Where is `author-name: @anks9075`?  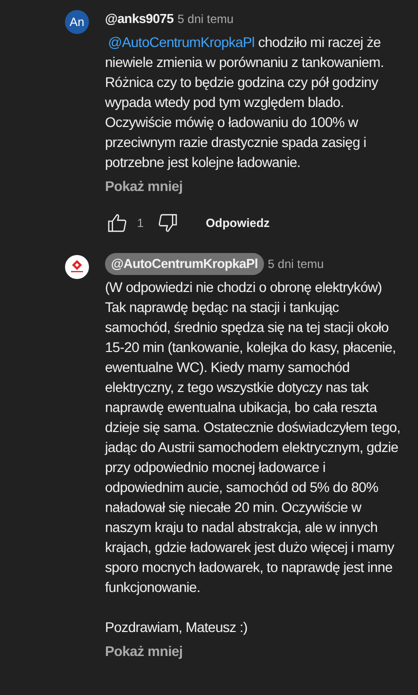 author-name: @anks9075 is located at coordinates (139, 19).